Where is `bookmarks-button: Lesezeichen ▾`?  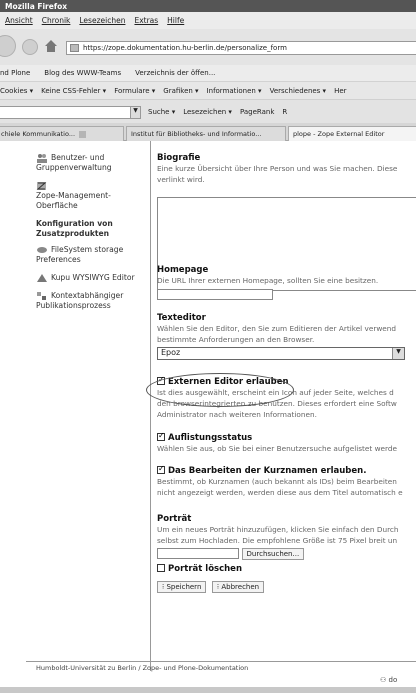
bookmarks-button: Lesezeichen ▾ is located at coordinates (207, 112).